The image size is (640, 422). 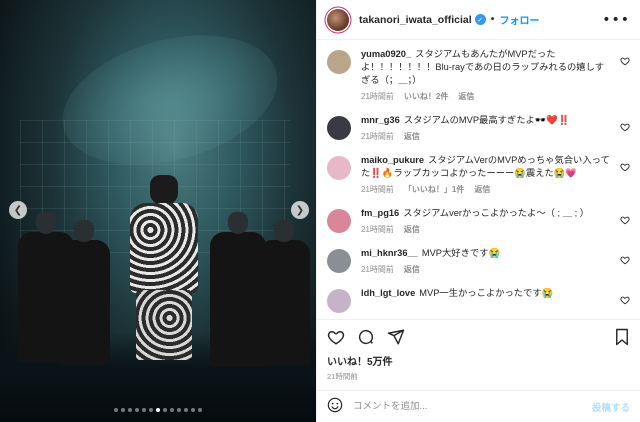 I want to click on like-button, so click(x=336, y=337).